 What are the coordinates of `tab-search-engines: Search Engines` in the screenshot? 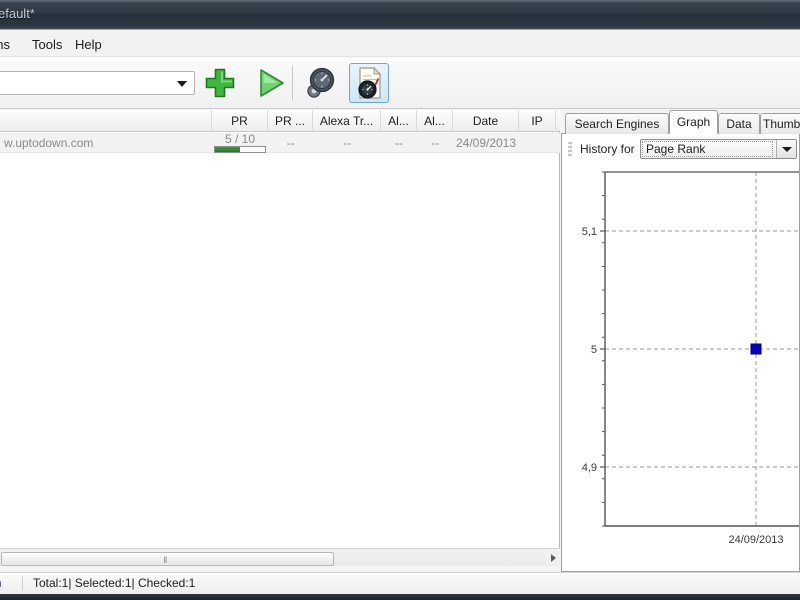 It's located at (617, 123).